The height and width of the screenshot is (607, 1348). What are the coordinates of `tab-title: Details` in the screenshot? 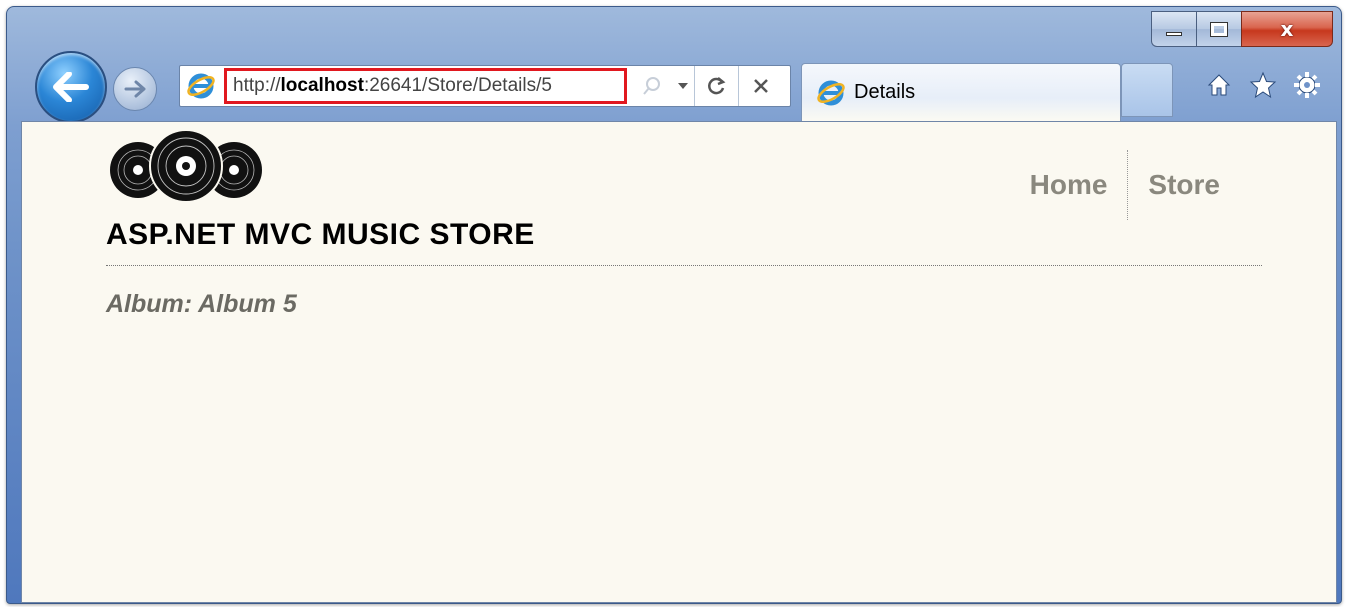 It's located at (885, 92).